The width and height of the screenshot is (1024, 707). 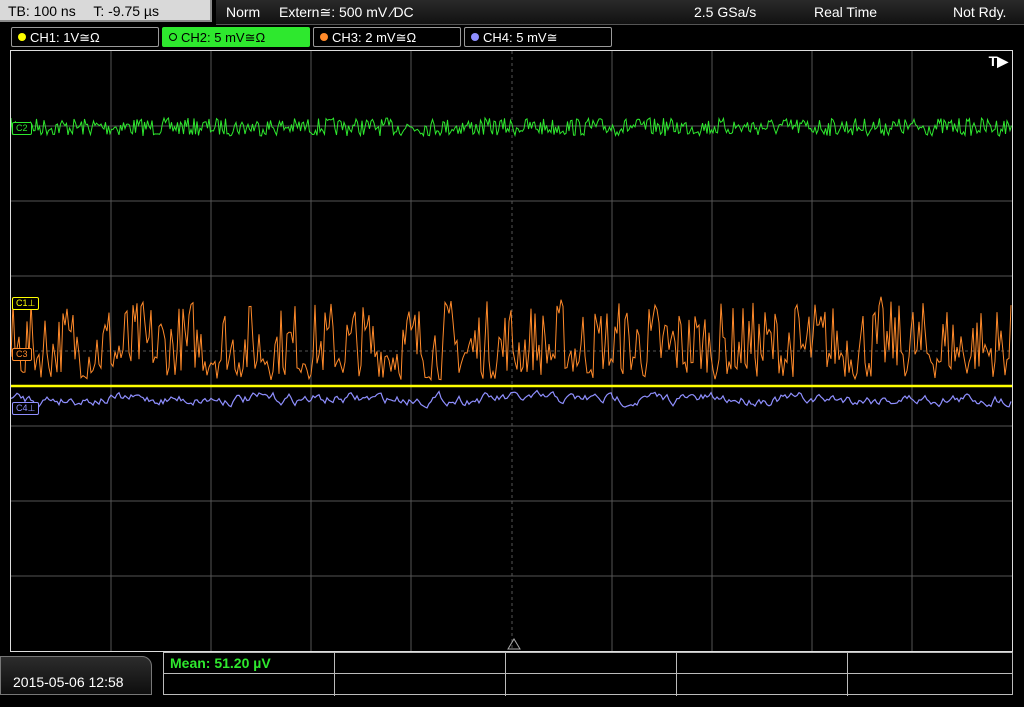 What do you see at coordinates (65, 37) in the screenshot?
I see `channel-1-label: CH1: 1V≅Ω` at bounding box center [65, 37].